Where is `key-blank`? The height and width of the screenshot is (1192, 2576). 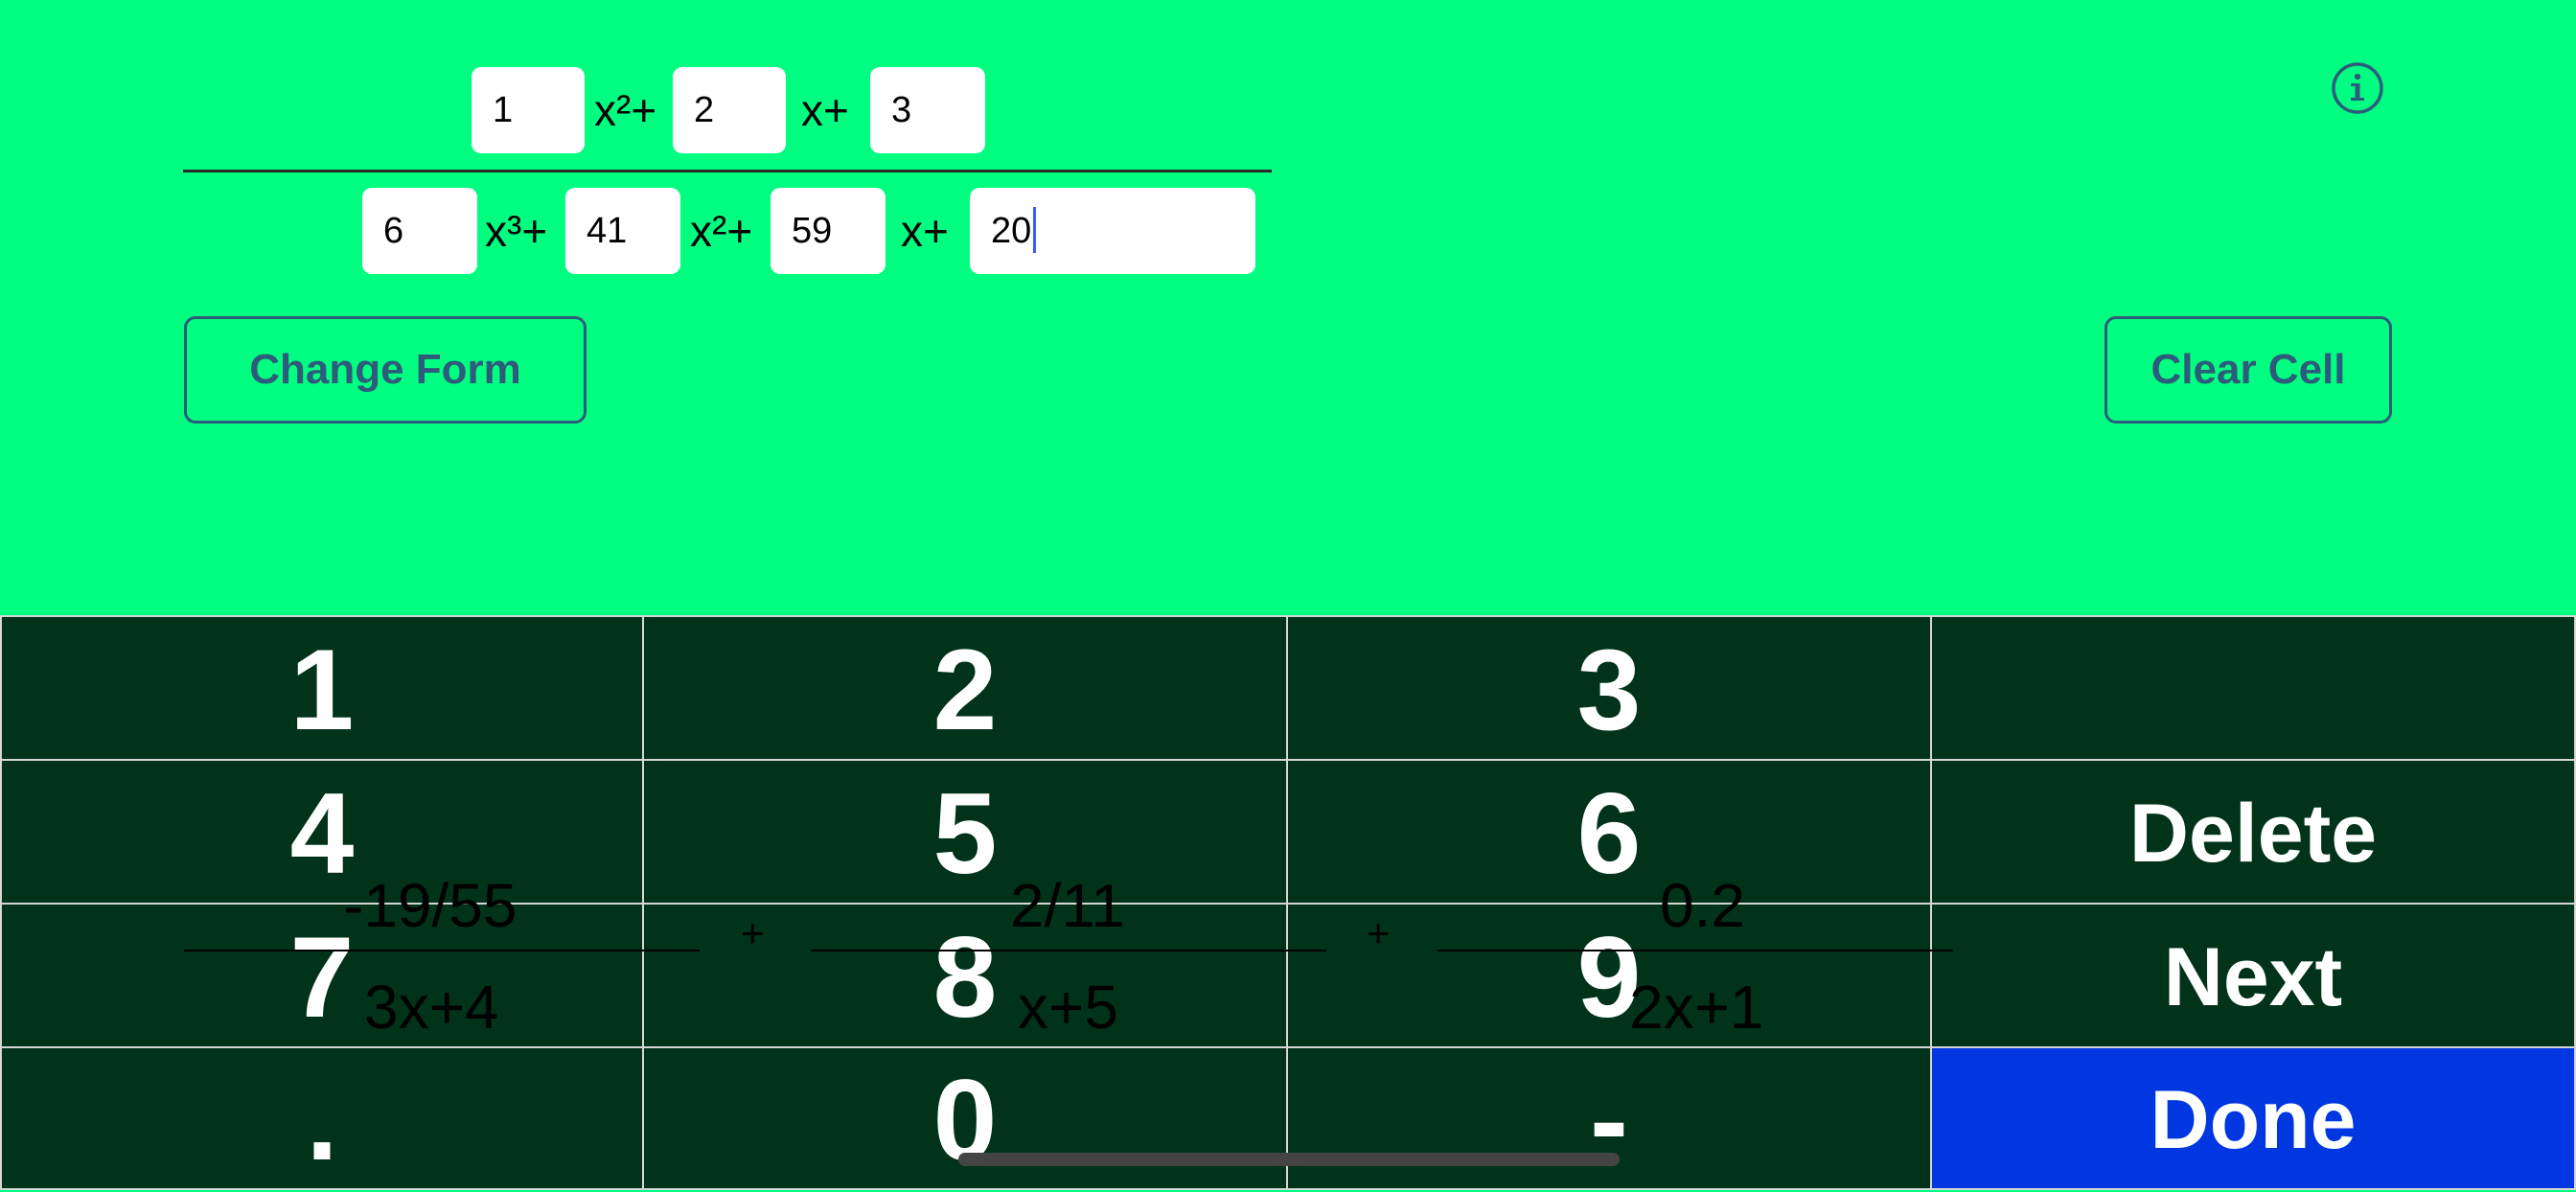
key-blank is located at coordinates (2253, 688).